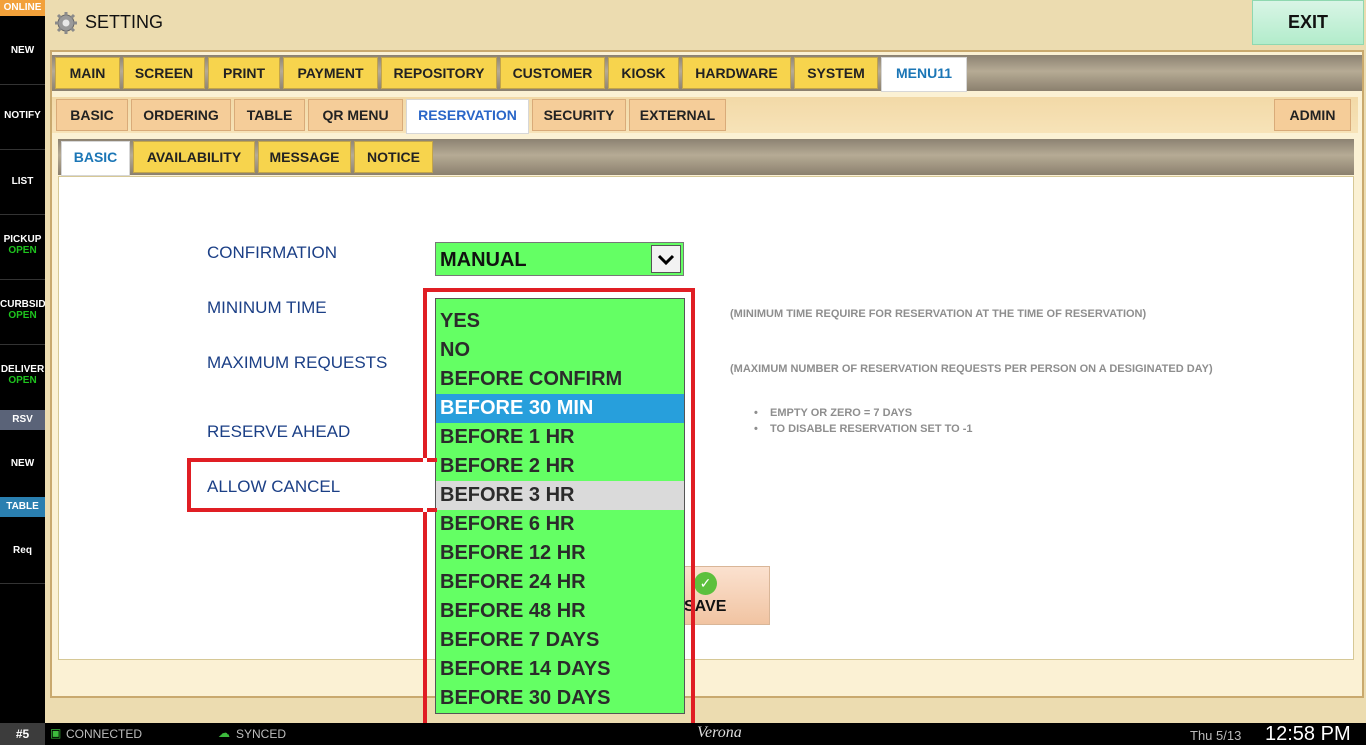 The height and width of the screenshot is (745, 1366). What do you see at coordinates (467, 116) in the screenshot?
I see `tab-reservation: RESERVATION` at bounding box center [467, 116].